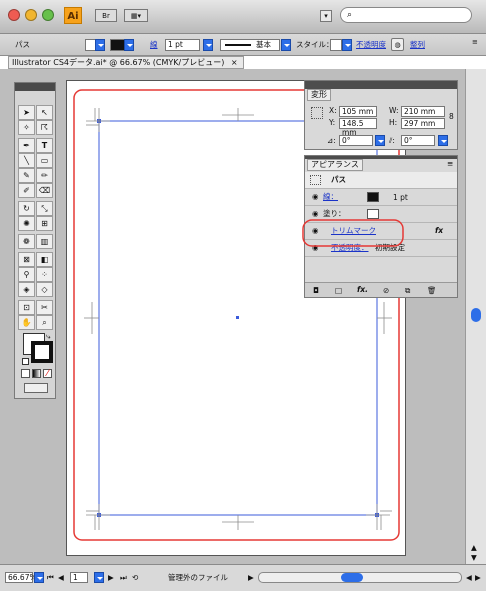  Describe the element at coordinates (50, 578) in the screenshot. I see `first-page-icon: ⏮` at that location.